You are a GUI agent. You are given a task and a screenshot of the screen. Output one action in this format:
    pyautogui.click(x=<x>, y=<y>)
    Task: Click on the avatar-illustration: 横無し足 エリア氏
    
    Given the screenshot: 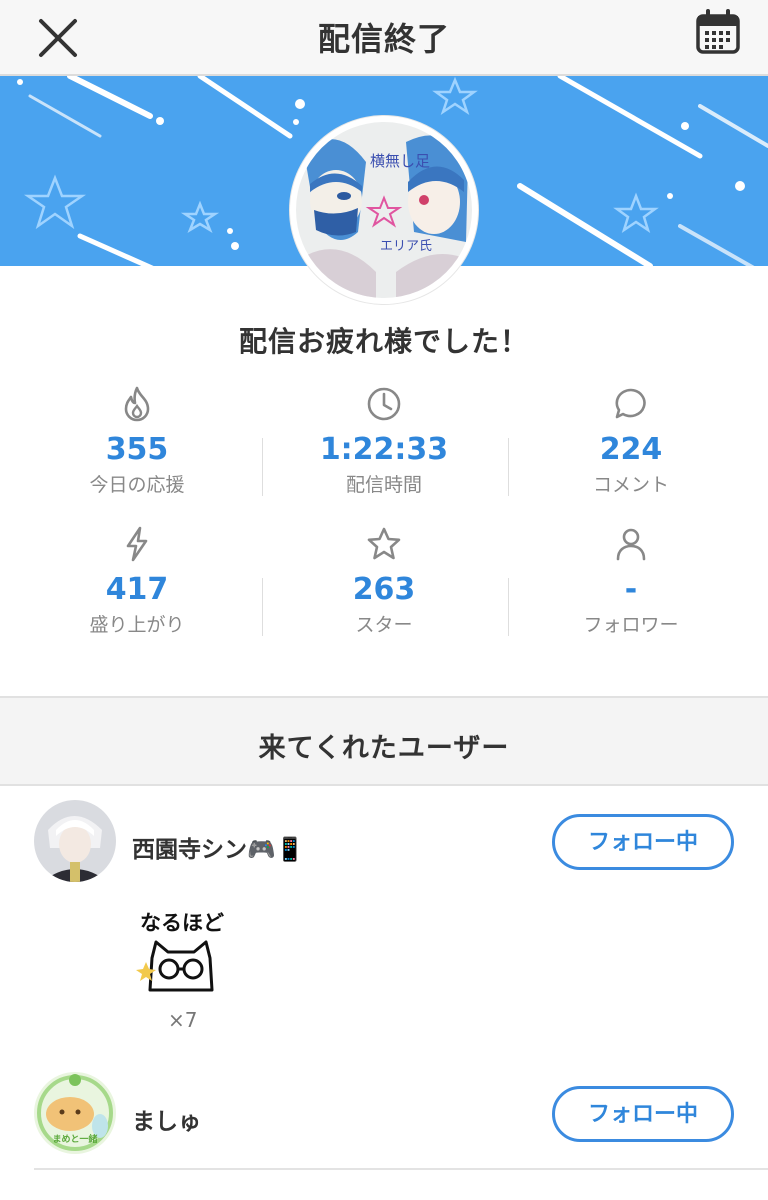 What is the action you would take?
    pyautogui.click(x=384, y=210)
    